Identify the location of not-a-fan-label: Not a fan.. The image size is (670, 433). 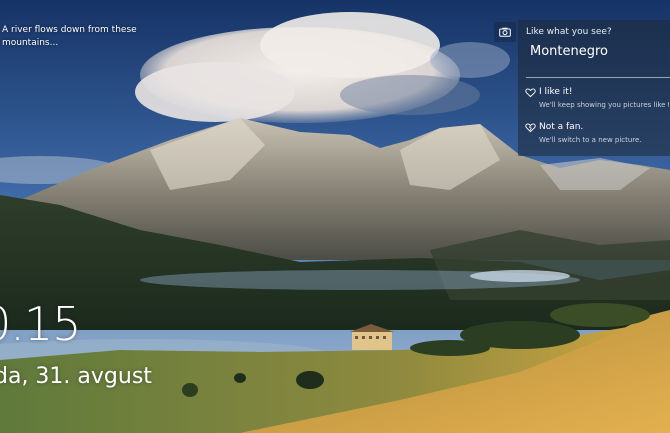
(561, 127).